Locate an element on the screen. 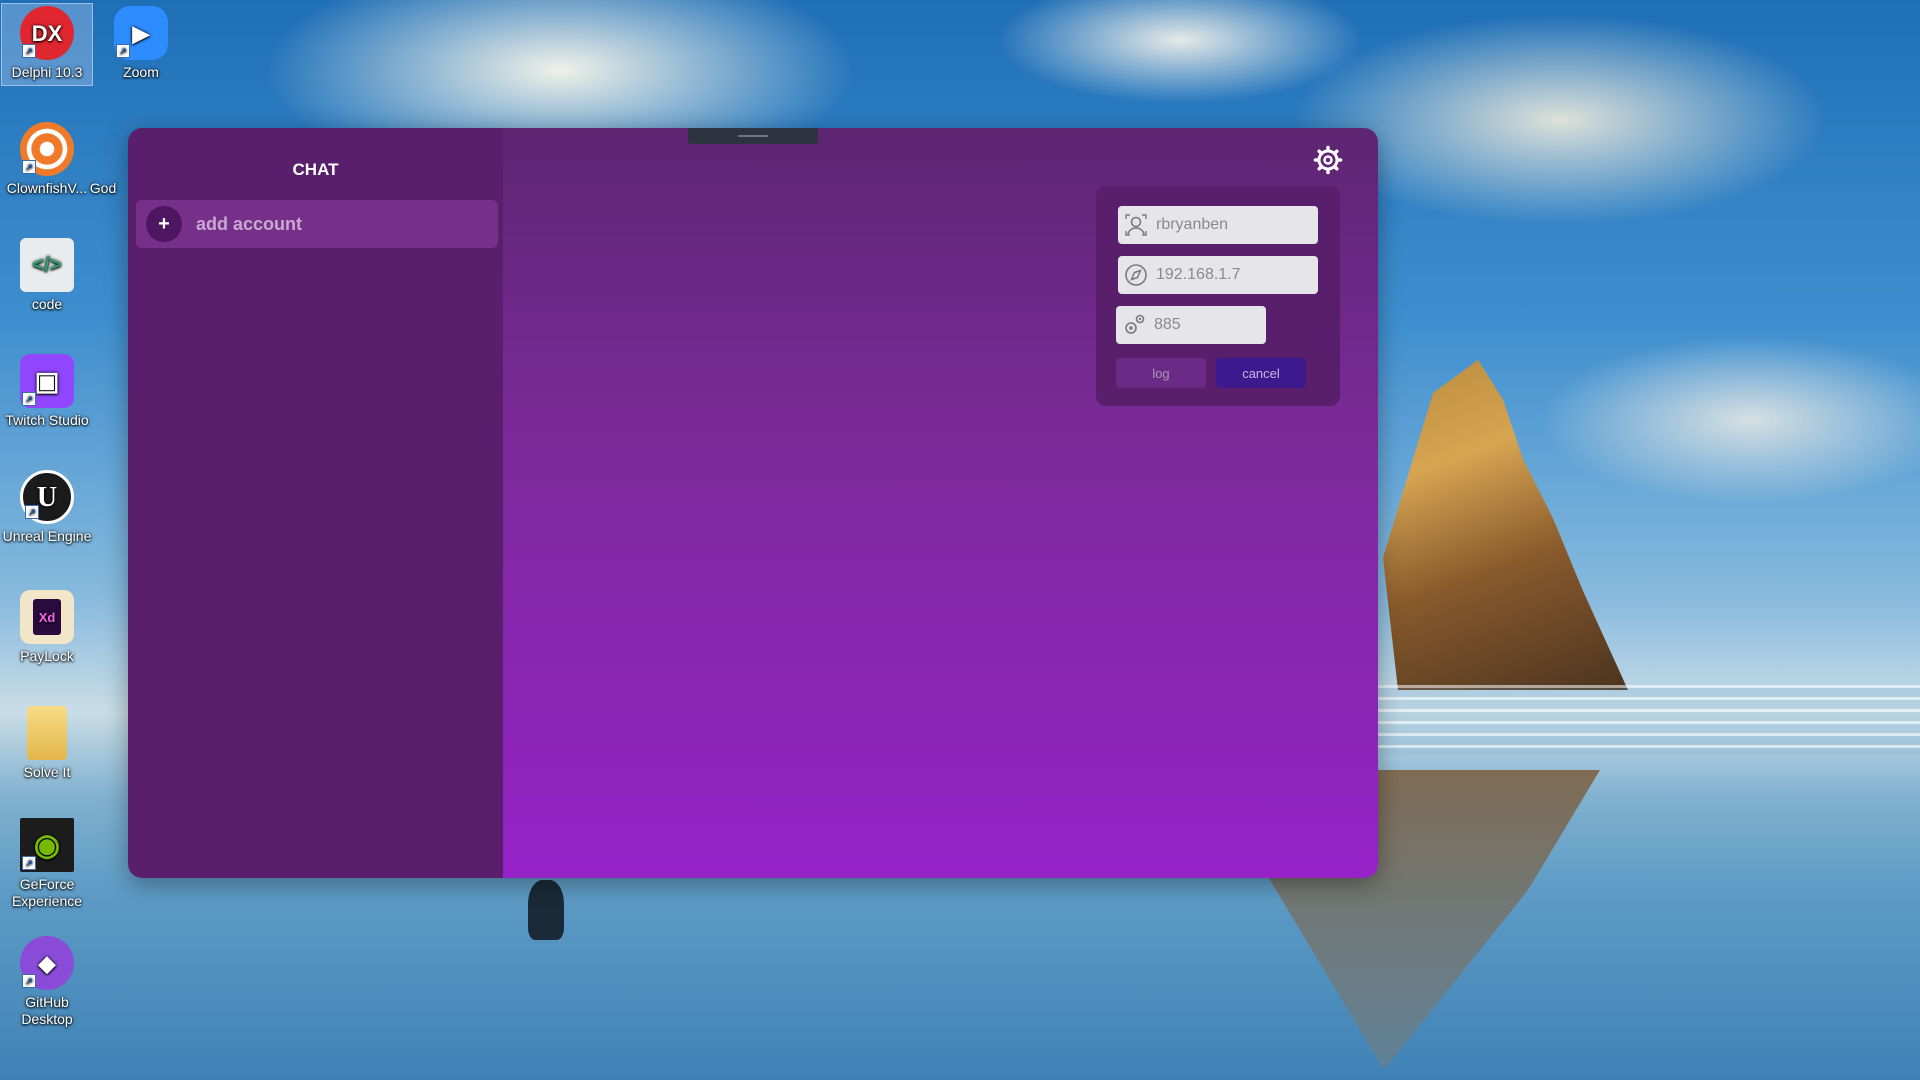 This screenshot has width=1920, height=1080. log-button: log is located at coordinates (1161, 373).